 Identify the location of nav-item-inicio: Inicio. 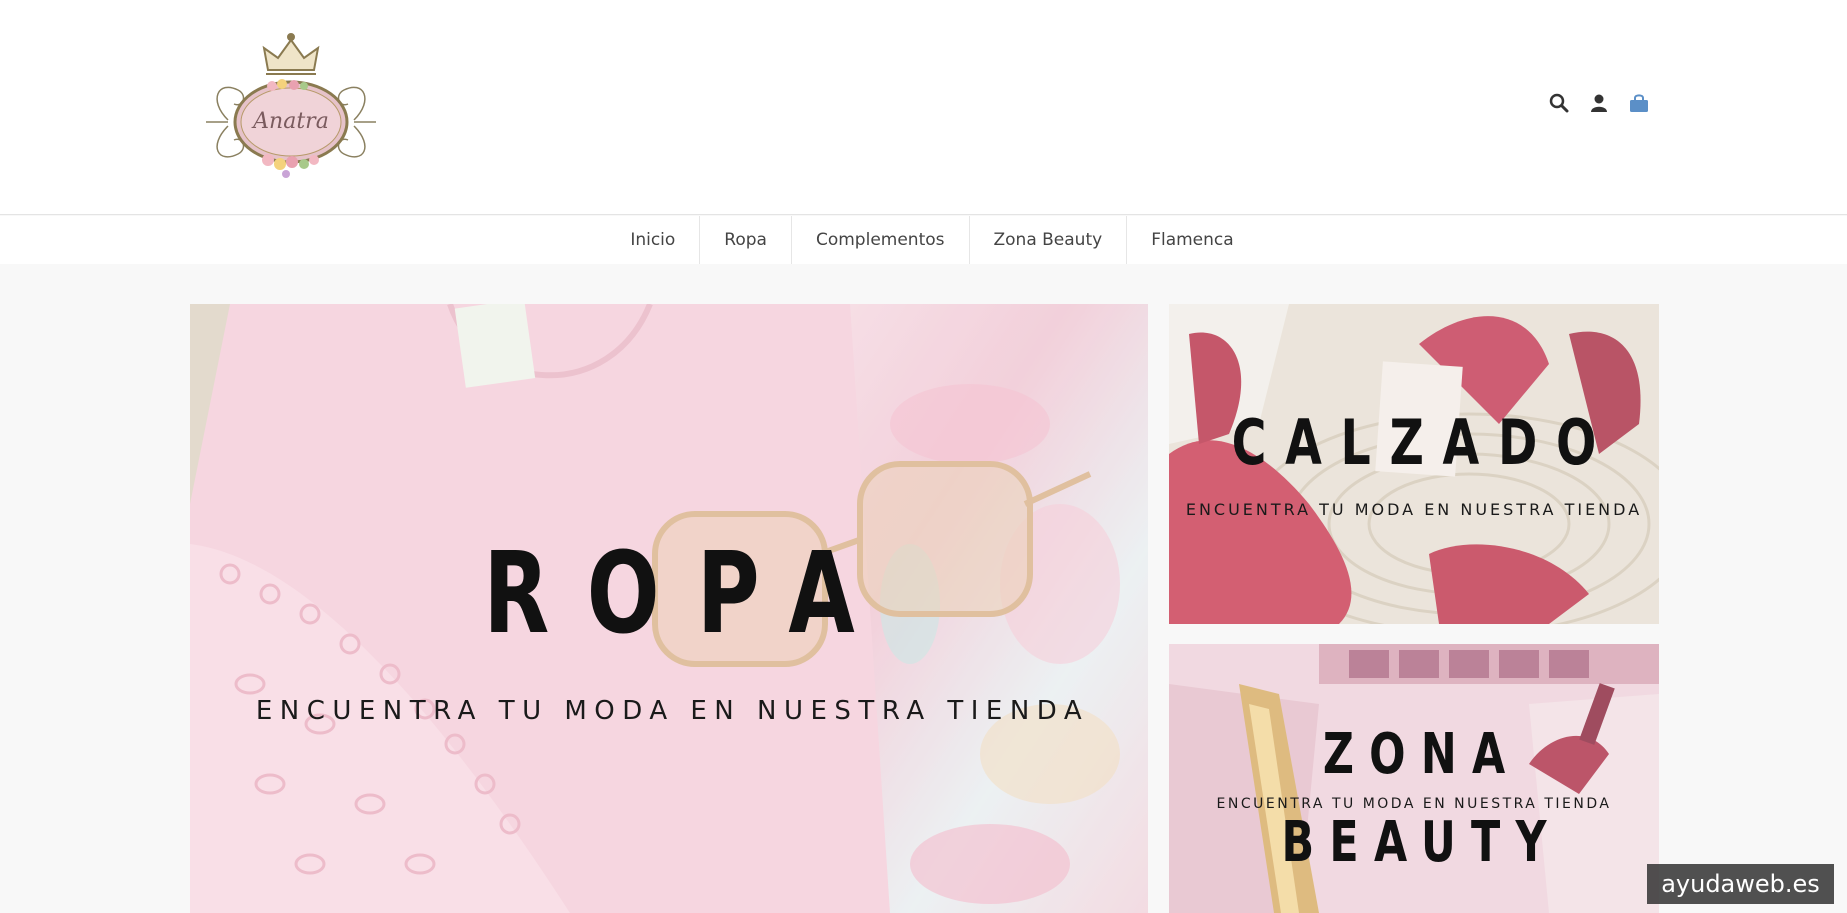
(652, 240).